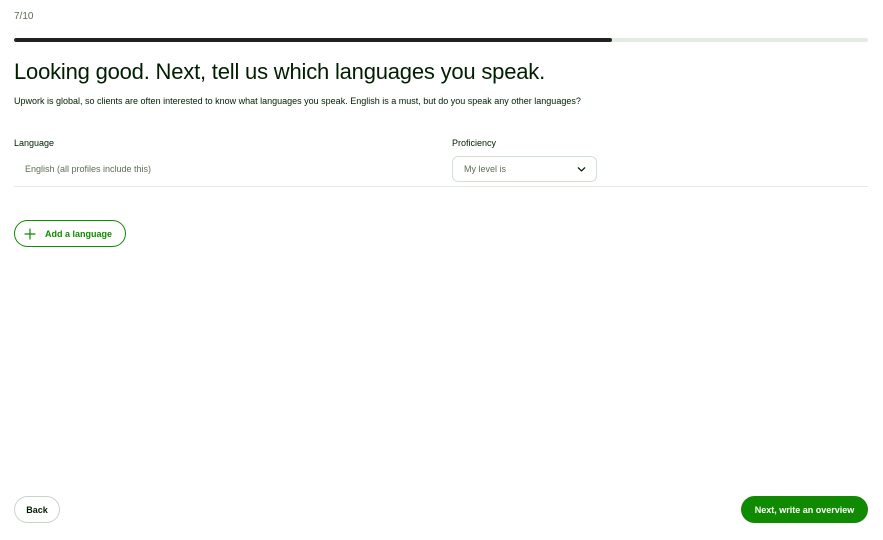 Image resolution: width=883 pixels, height=540 pixels. I want to click on progress-bar-fill, so click(313, 40).